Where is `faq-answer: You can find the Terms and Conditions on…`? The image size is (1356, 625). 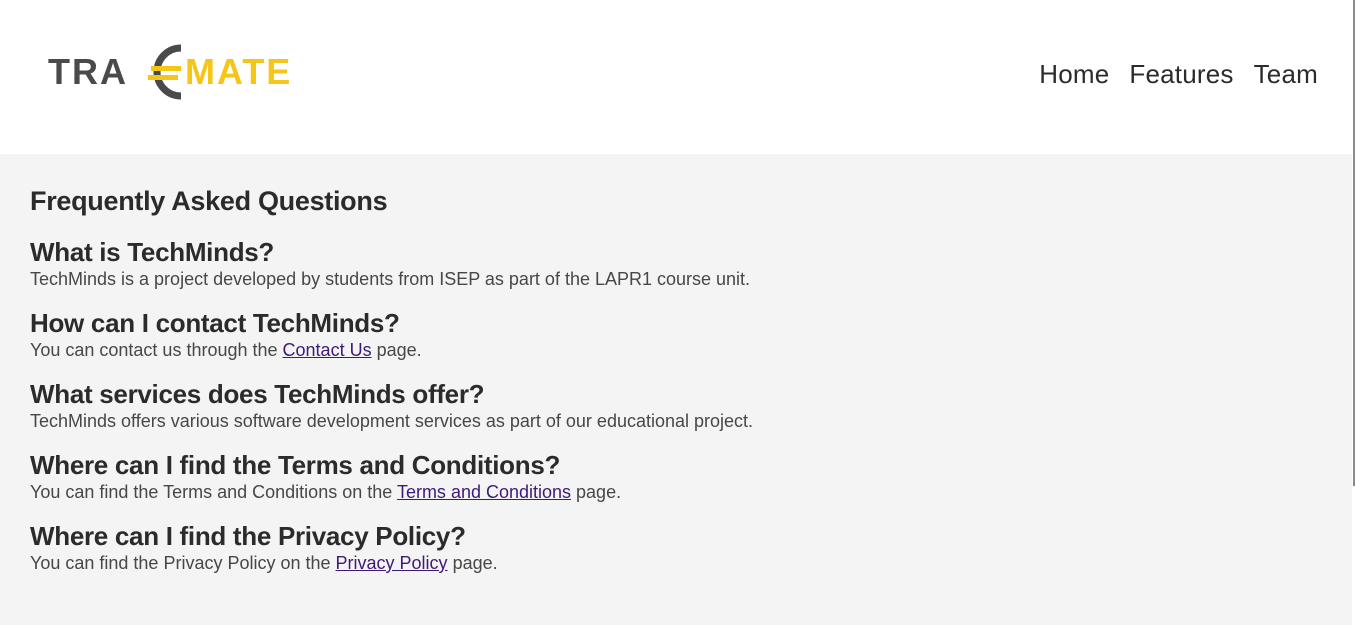
faq-answer: You can find the Terms and Conditions on… is located at coordinates (670, 492).